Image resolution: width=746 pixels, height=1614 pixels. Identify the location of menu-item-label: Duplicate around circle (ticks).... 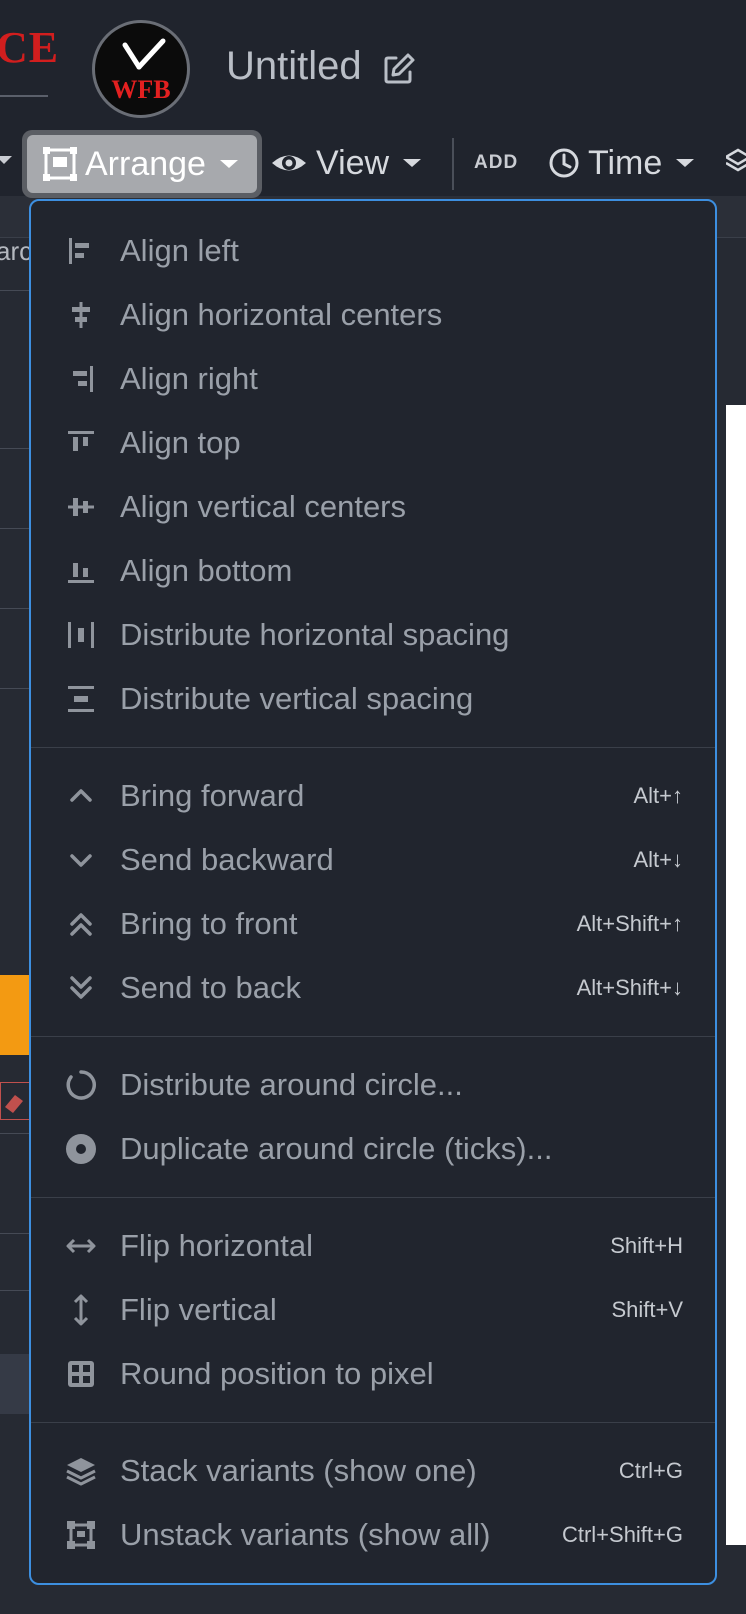
(336, 1148).